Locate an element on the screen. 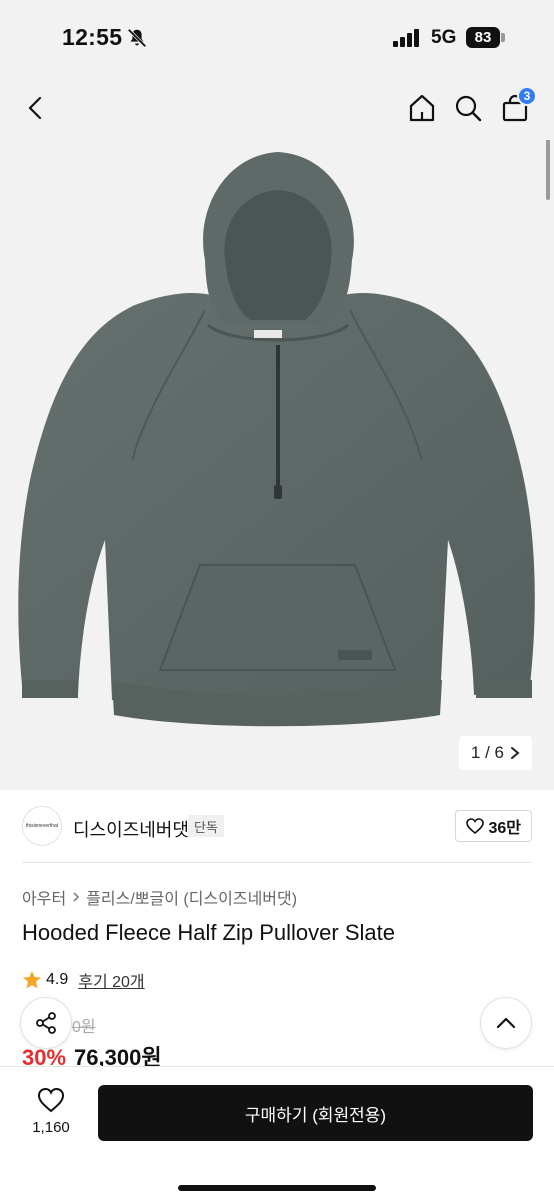 The height and width of the screenshot is (1200, 554). brand-like-count: 36만 is located at coordinates (504, 828).